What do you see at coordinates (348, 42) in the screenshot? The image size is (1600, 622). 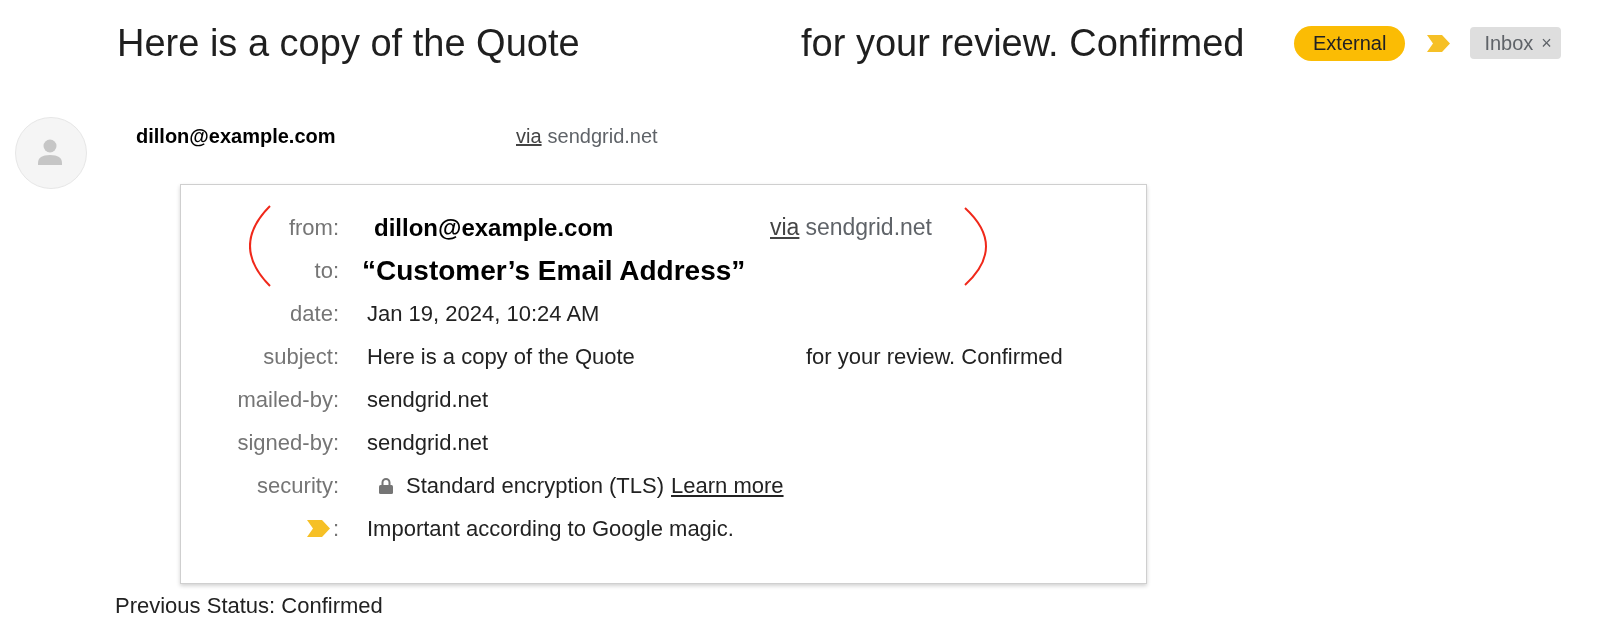 I see `subject-title: Here is a copy of the Quote` at bounding box center [348, 42].